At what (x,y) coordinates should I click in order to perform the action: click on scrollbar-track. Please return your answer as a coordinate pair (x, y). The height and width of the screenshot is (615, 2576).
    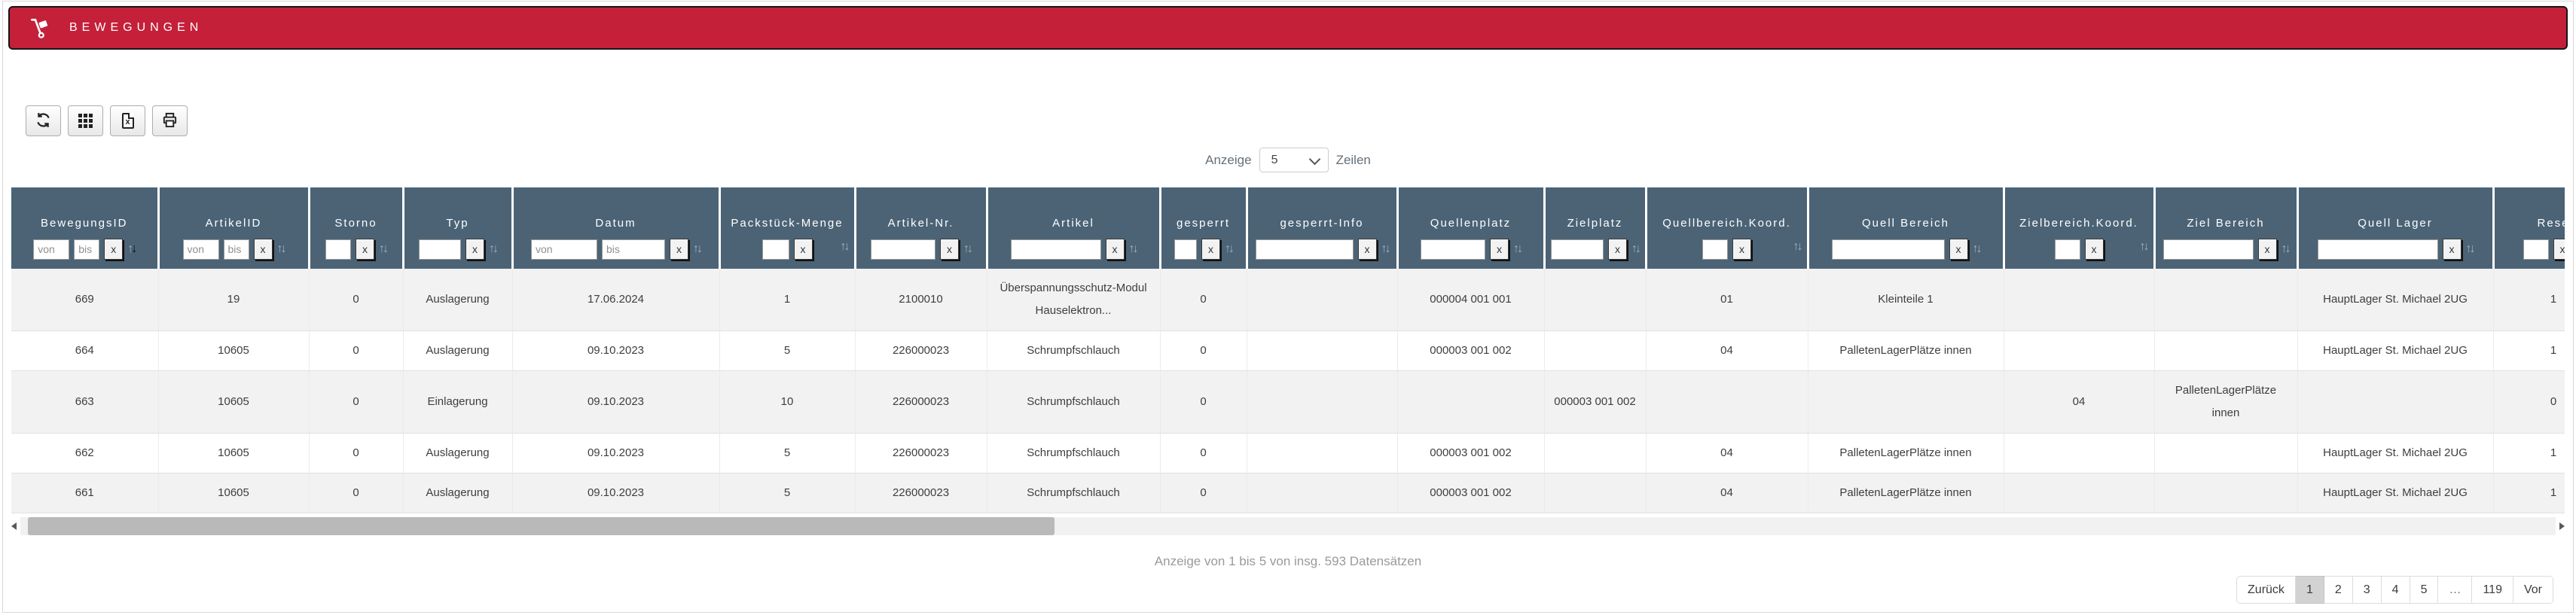
    Looking at the image, I should click on (1288, 526).